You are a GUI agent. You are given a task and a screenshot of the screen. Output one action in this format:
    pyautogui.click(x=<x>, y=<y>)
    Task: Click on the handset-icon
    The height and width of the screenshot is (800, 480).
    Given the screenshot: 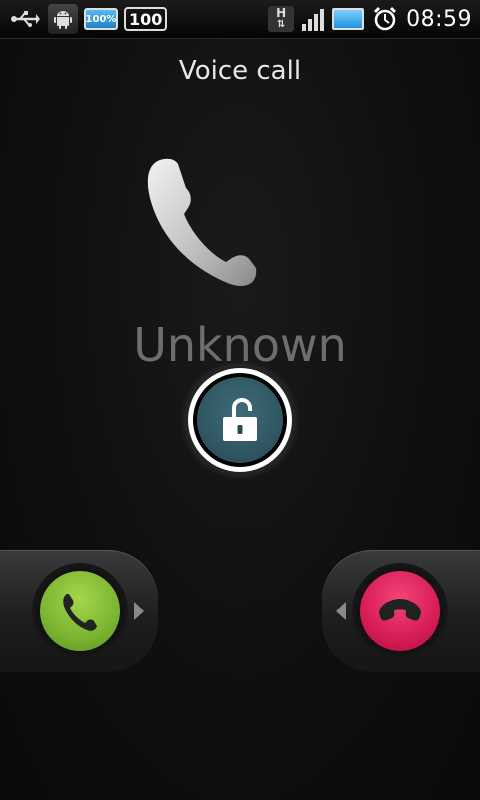 What is the action you would take?
    pyautogui.click(x=205, y=225)
    